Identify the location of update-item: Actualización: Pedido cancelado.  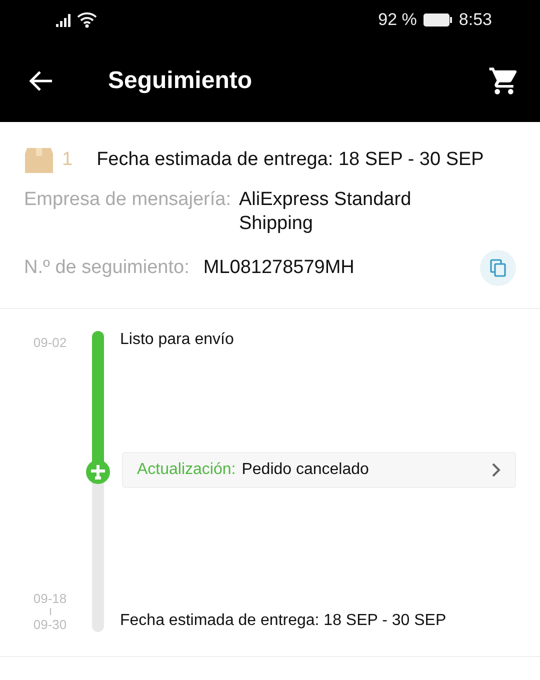
(319, 470).